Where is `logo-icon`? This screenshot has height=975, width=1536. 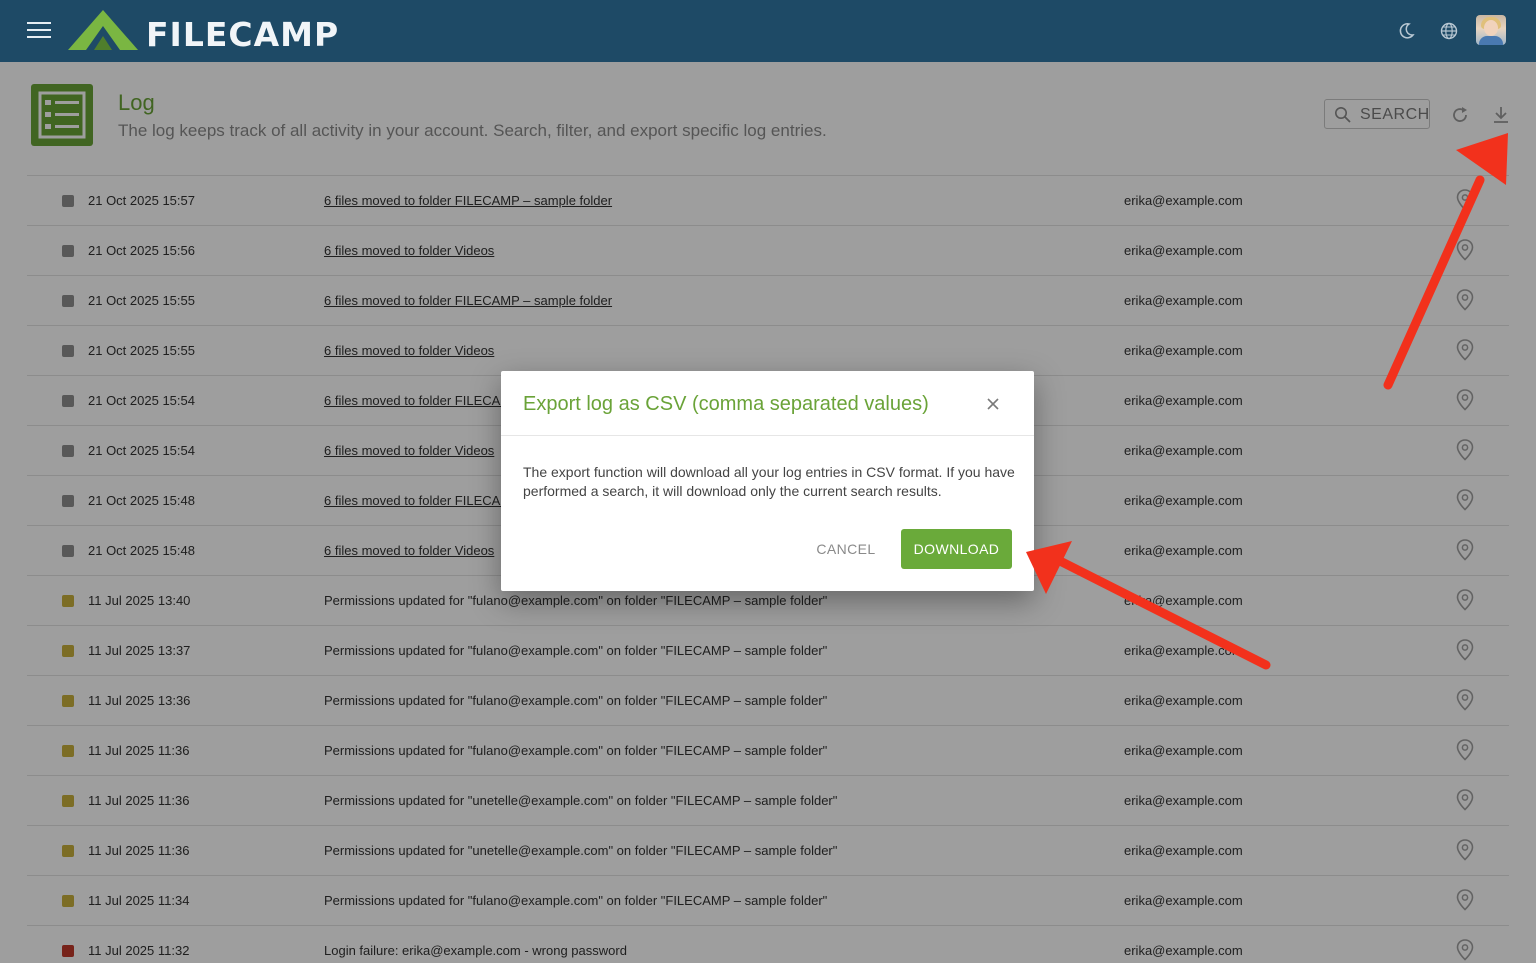 logo-icon is located at coordinates (103, 30).